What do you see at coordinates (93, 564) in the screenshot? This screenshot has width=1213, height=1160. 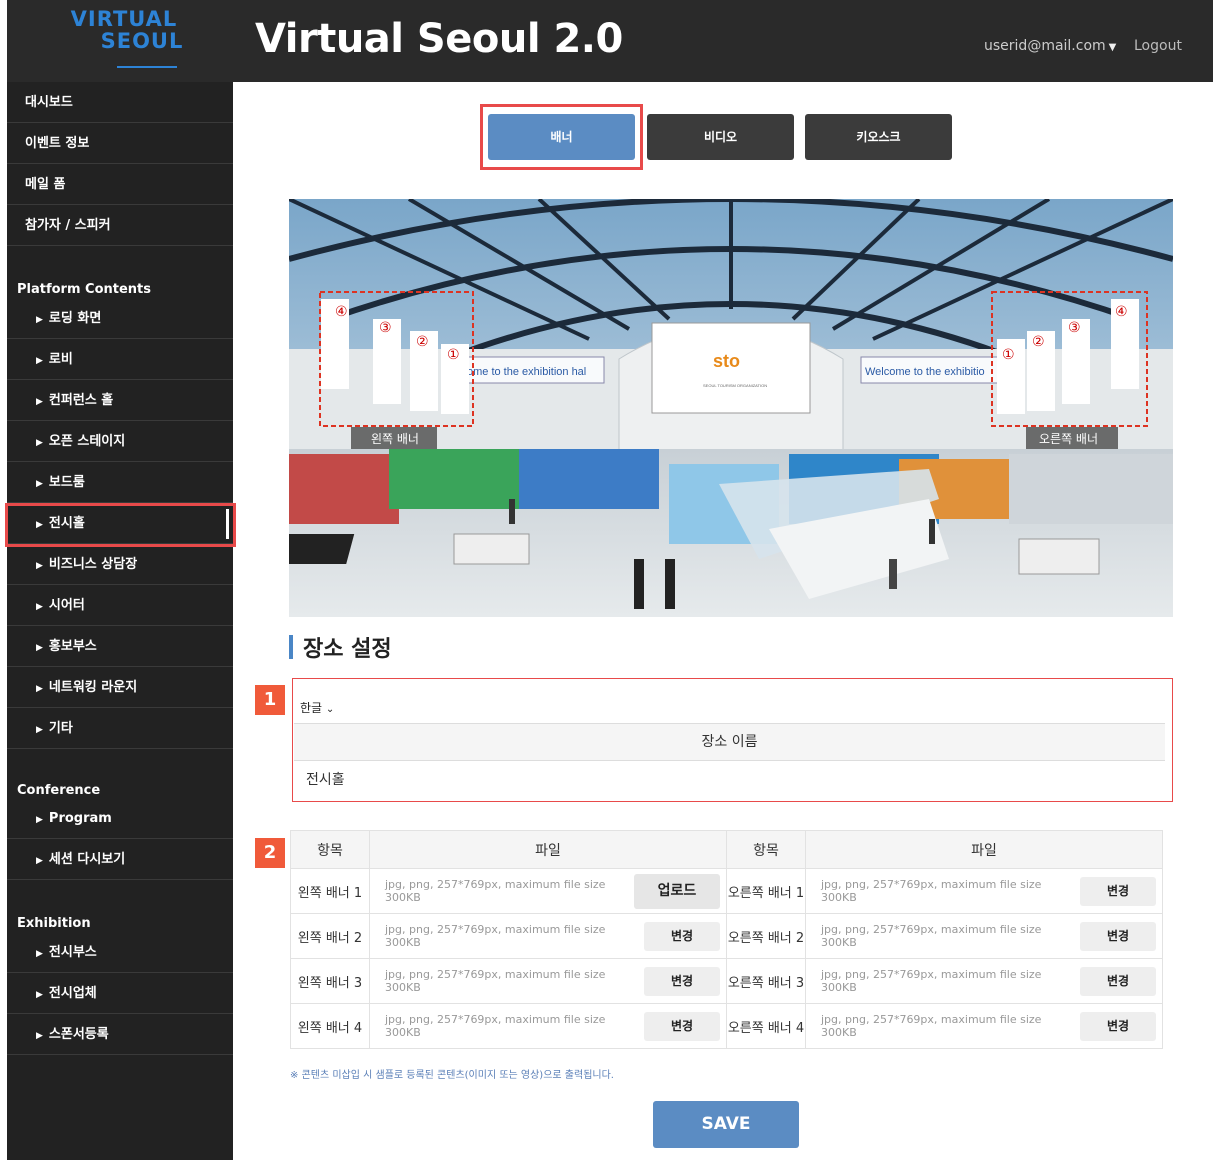 I see `sidebar-item-label: 비즈니스 상담장` at bounding box center [93, 564].